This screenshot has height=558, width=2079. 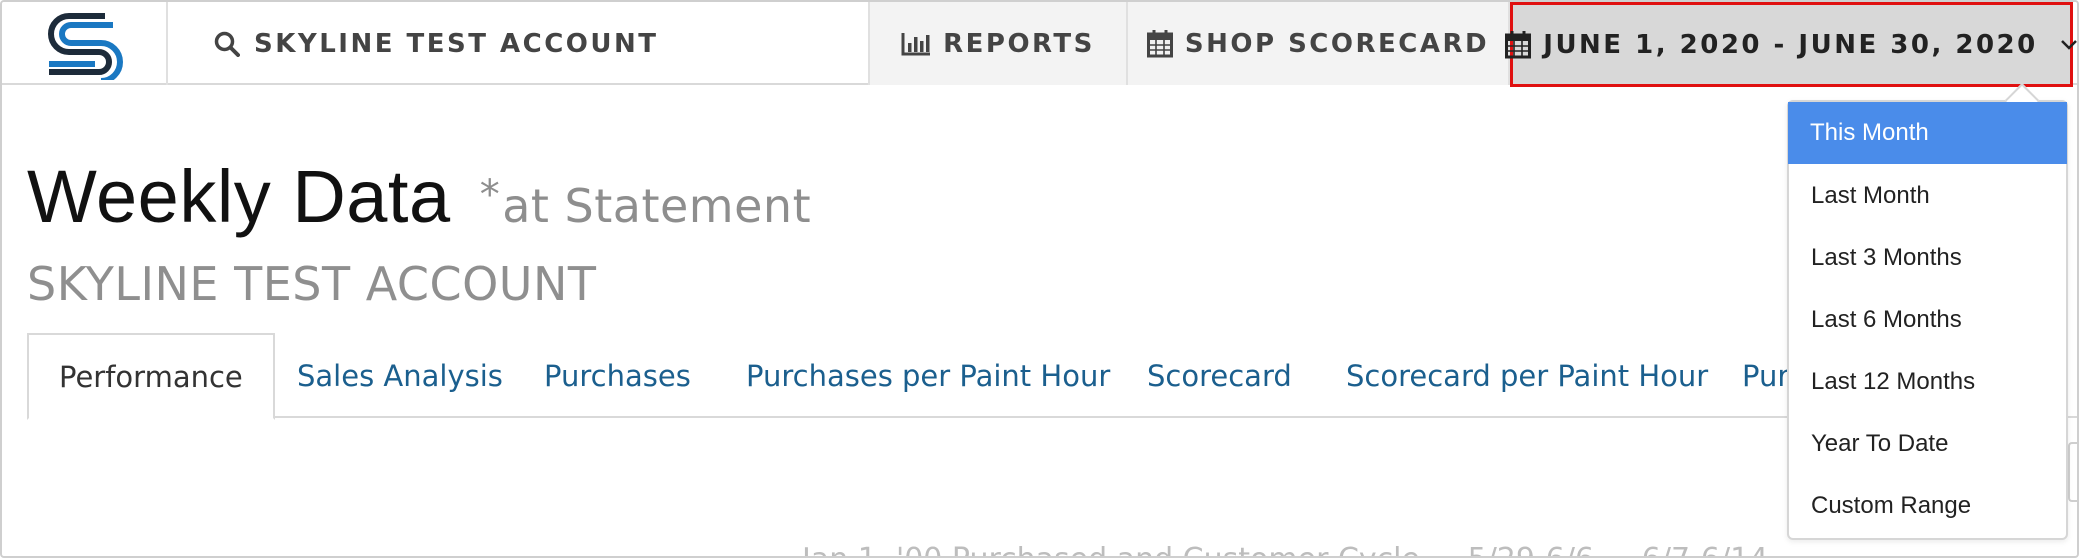 I want to click on page-title-note: *at Statement, so click(x=646, y=202).